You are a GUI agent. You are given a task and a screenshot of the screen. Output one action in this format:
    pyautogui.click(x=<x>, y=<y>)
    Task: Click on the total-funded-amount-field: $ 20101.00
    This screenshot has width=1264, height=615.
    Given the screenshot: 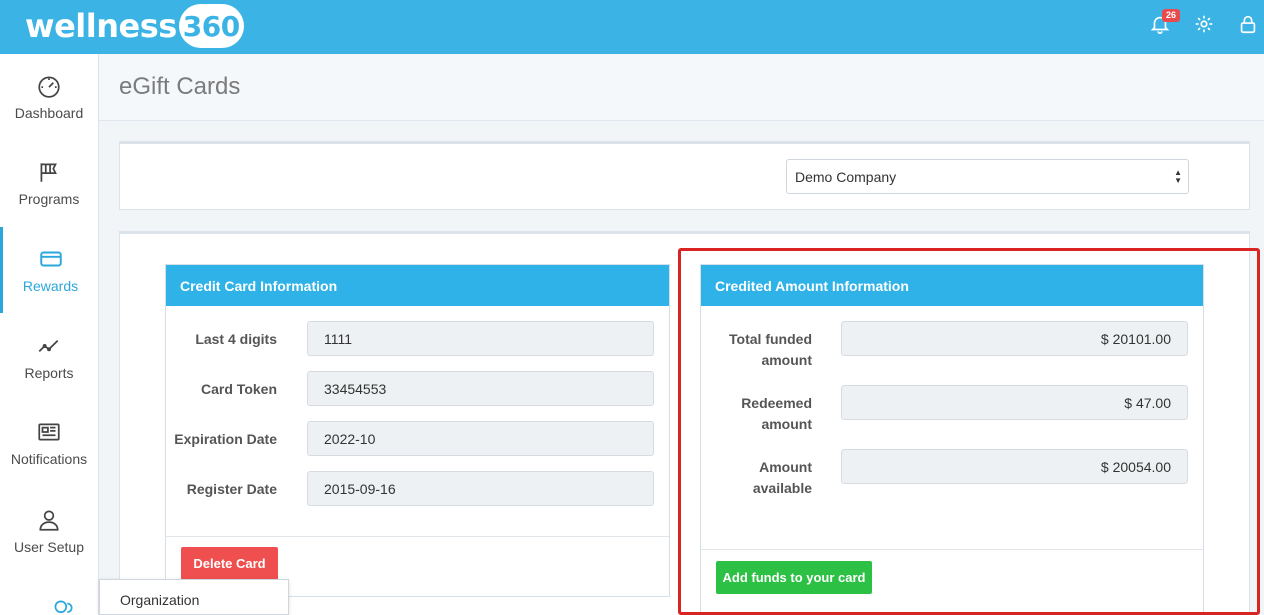 What is the action you would take?
    pyautogui.click(x=1014, y=338)
    